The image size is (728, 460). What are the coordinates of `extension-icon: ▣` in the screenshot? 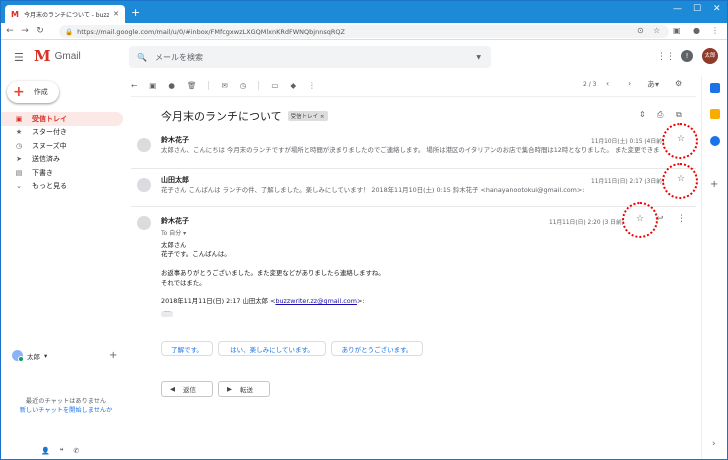 It's located at (677, 30).